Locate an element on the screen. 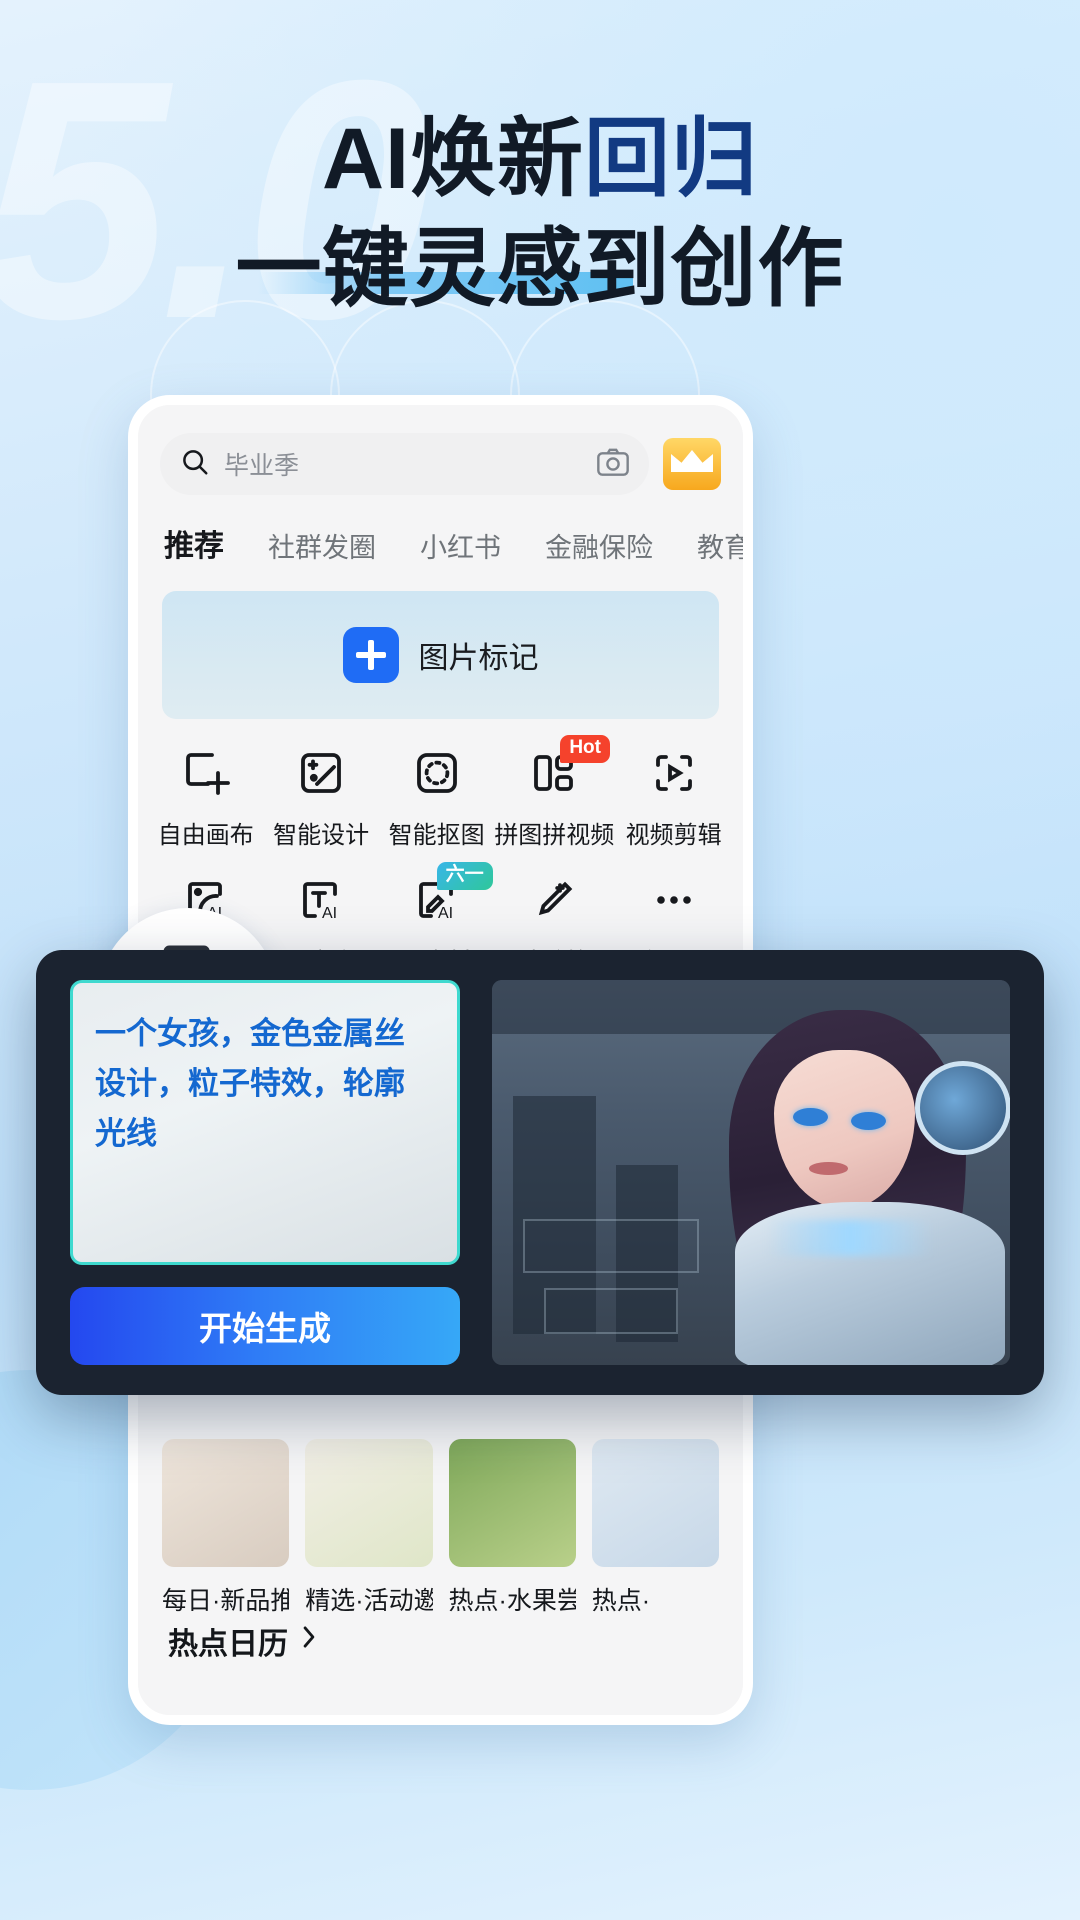 This screenshot has height=1920, width=1080. prompt-text: 一个女孩，金色金属丝设计，粒子特效，轮廓光线 is located at coordinates (250, 1084).